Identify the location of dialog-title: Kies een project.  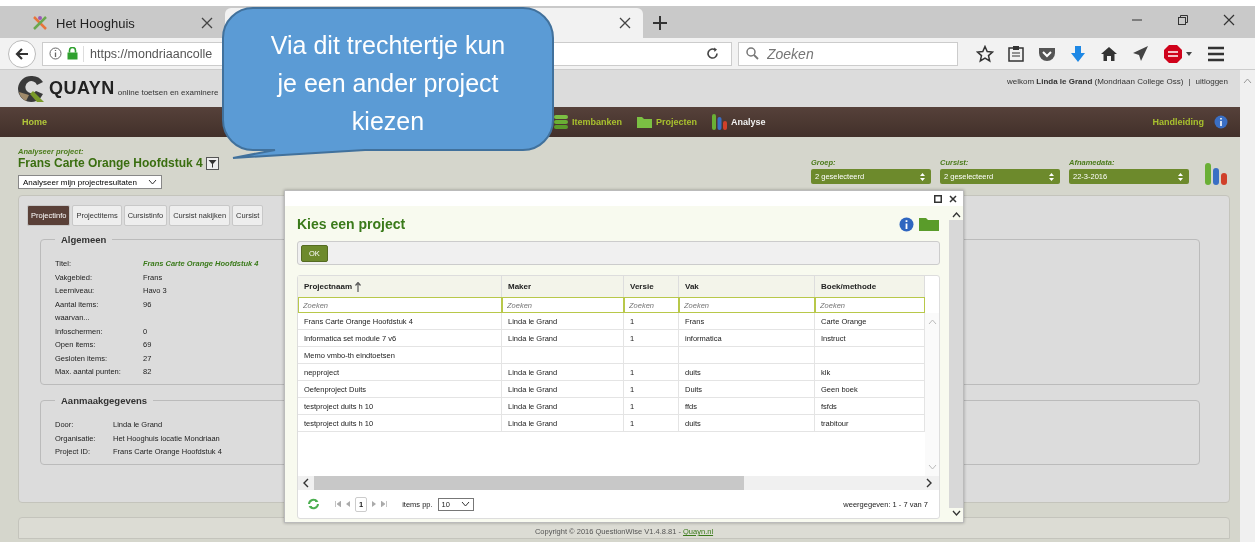
(351, 224).